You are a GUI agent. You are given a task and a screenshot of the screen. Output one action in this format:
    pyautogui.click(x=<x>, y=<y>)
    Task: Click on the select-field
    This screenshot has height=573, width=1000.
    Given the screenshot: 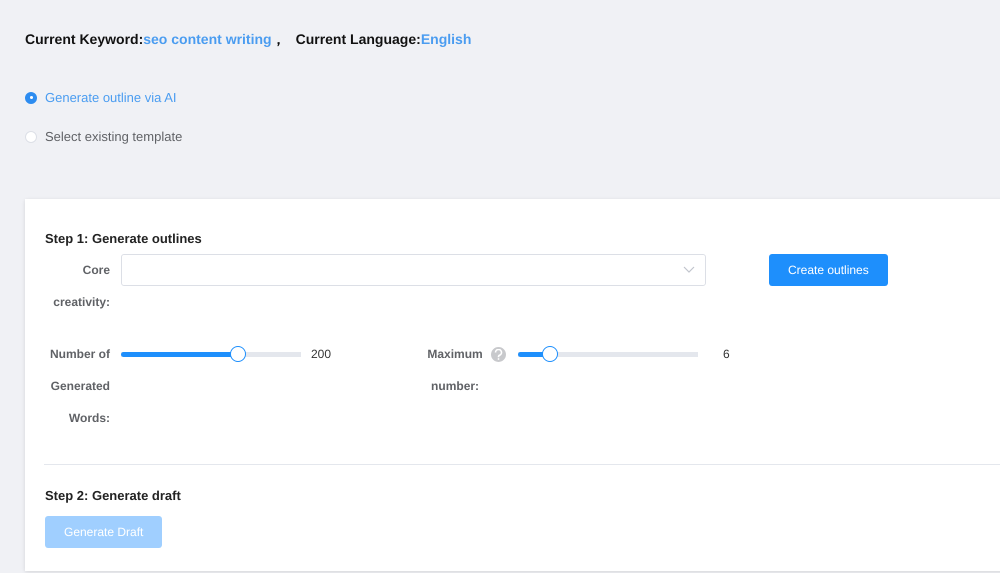 What is the action you would take?
    pyautogui.click(x=413, y=270)
    